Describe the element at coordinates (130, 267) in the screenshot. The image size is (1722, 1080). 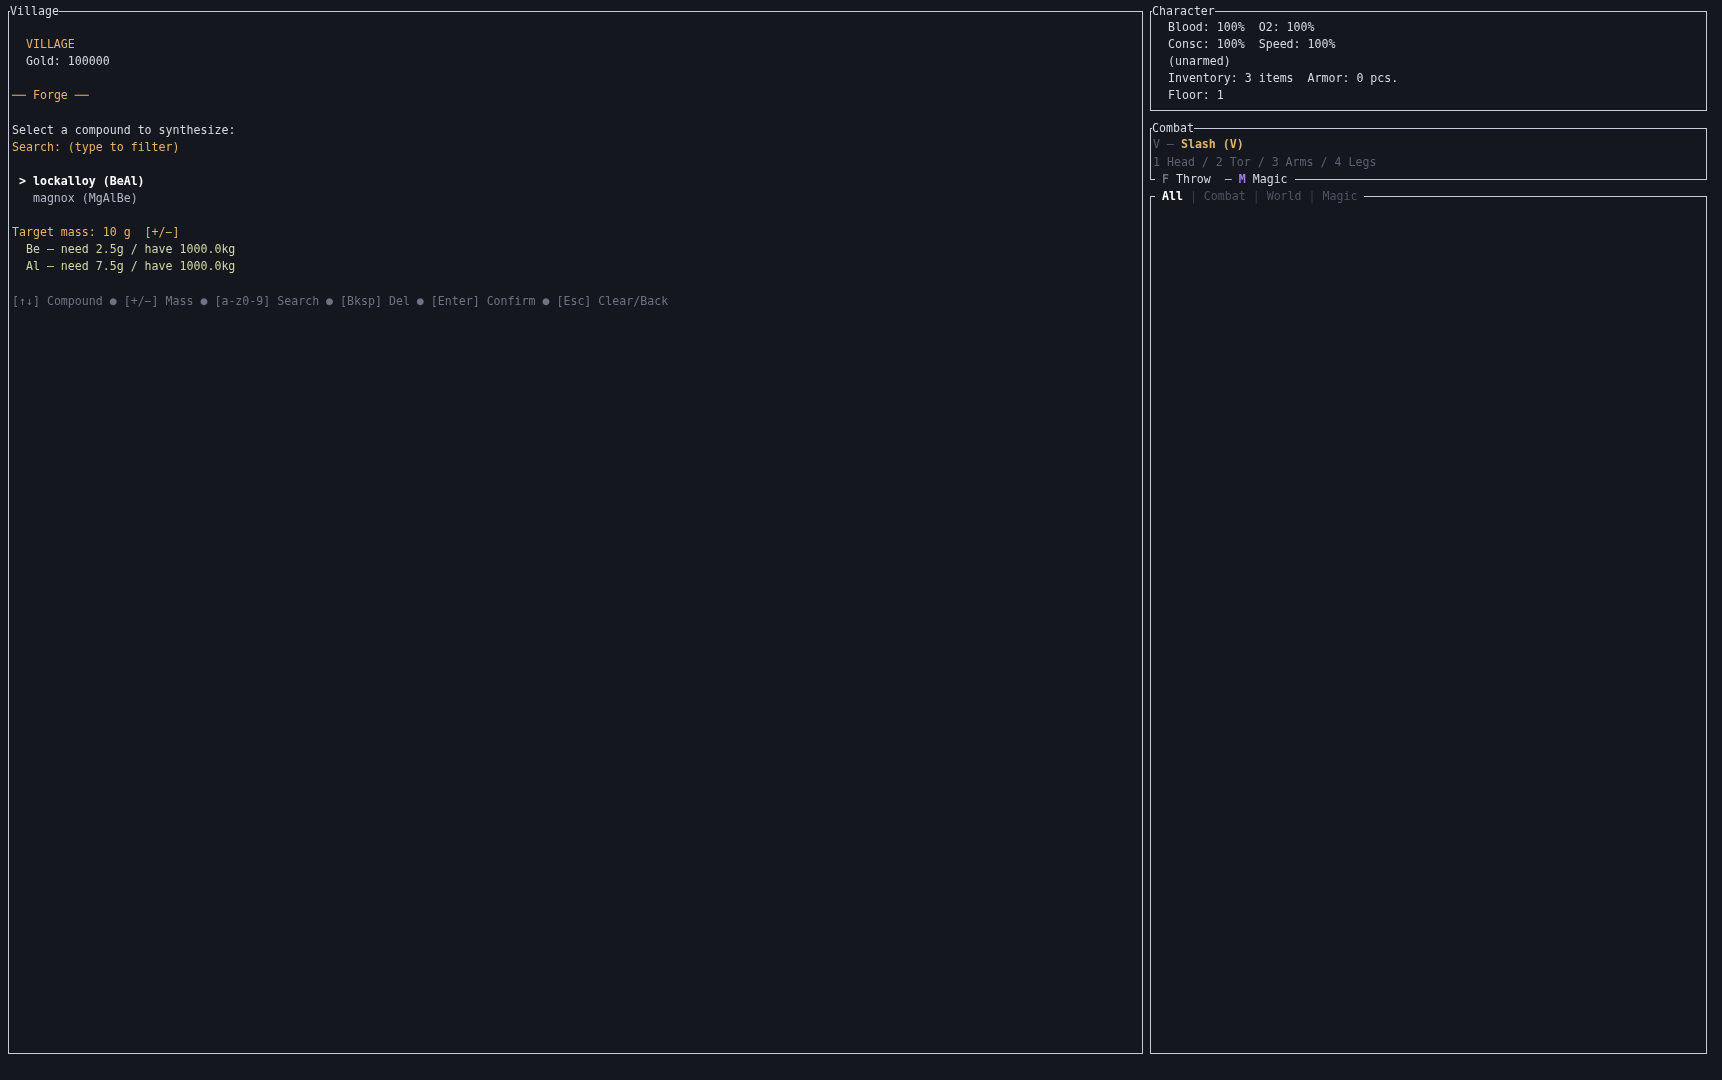
I see `requirement-line: Al – need 7.5g / have 1000.0kg` at that location.